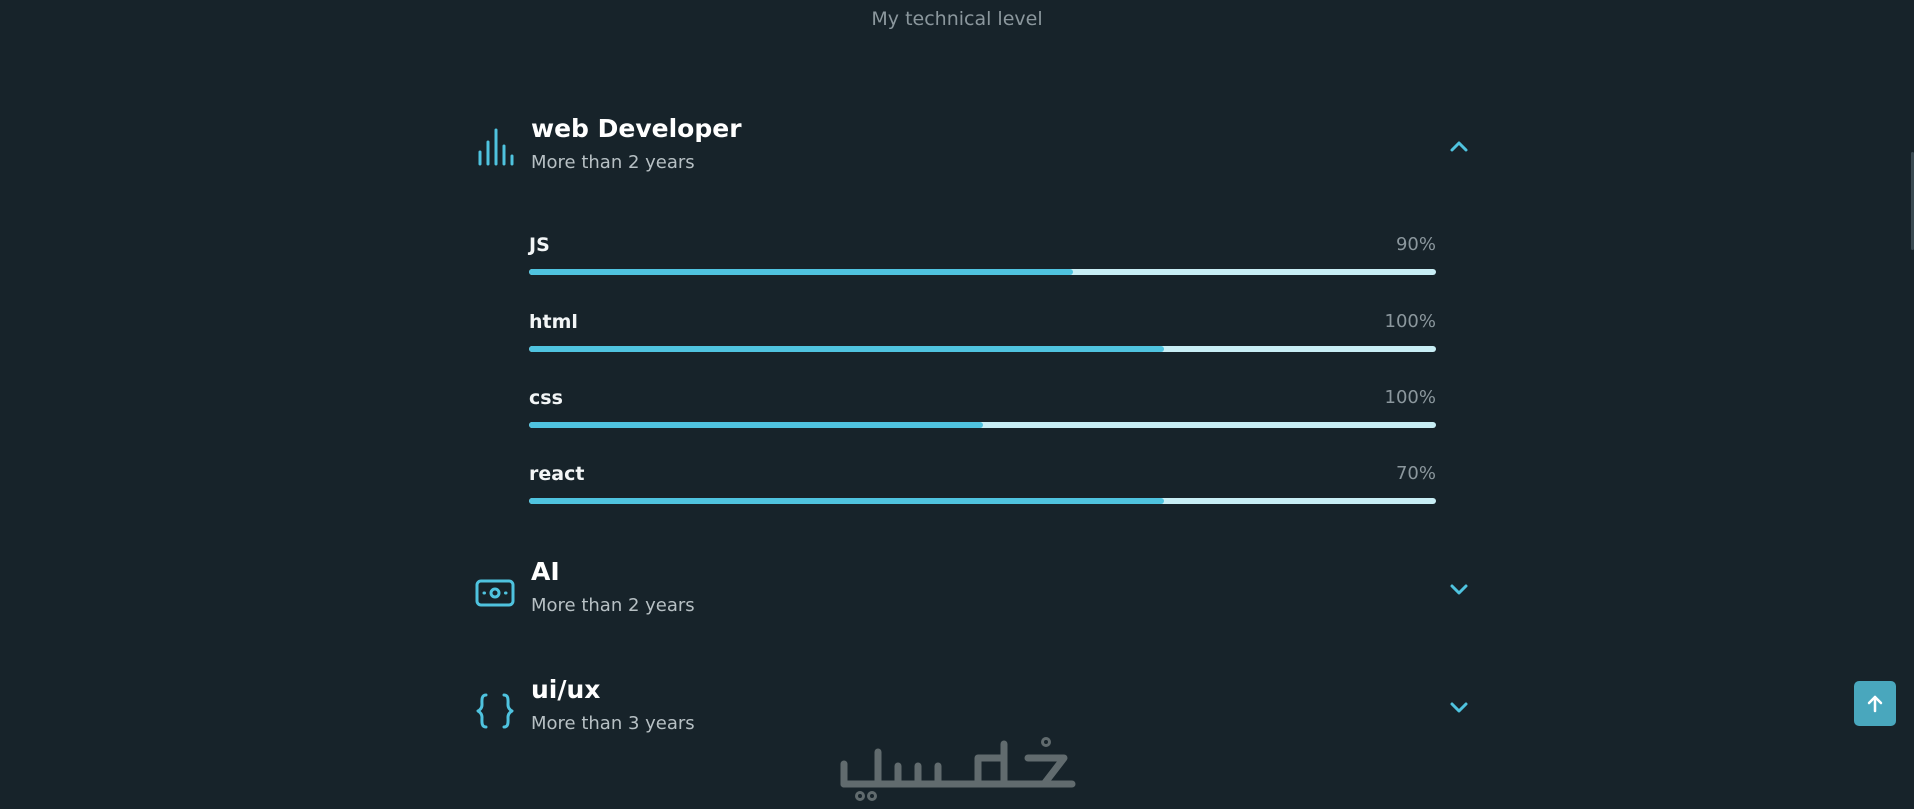  Describe the element at coordinates (566, 689) in the screenshot. I see `skill-group-title: ui/ux` at that location.